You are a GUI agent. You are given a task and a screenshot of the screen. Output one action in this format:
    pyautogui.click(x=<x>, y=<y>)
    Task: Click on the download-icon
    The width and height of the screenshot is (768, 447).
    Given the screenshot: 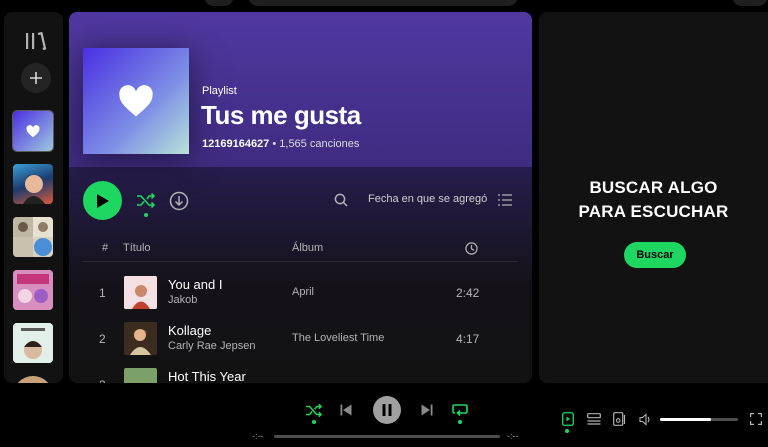 What is the action you would take?
    pyautogui.click(x=179, y=201)
    